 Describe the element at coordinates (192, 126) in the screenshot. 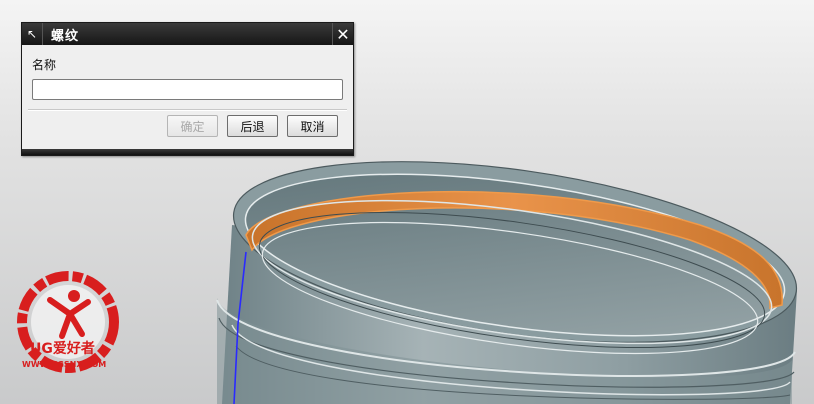

I see `ok-button: 确定` at that location.